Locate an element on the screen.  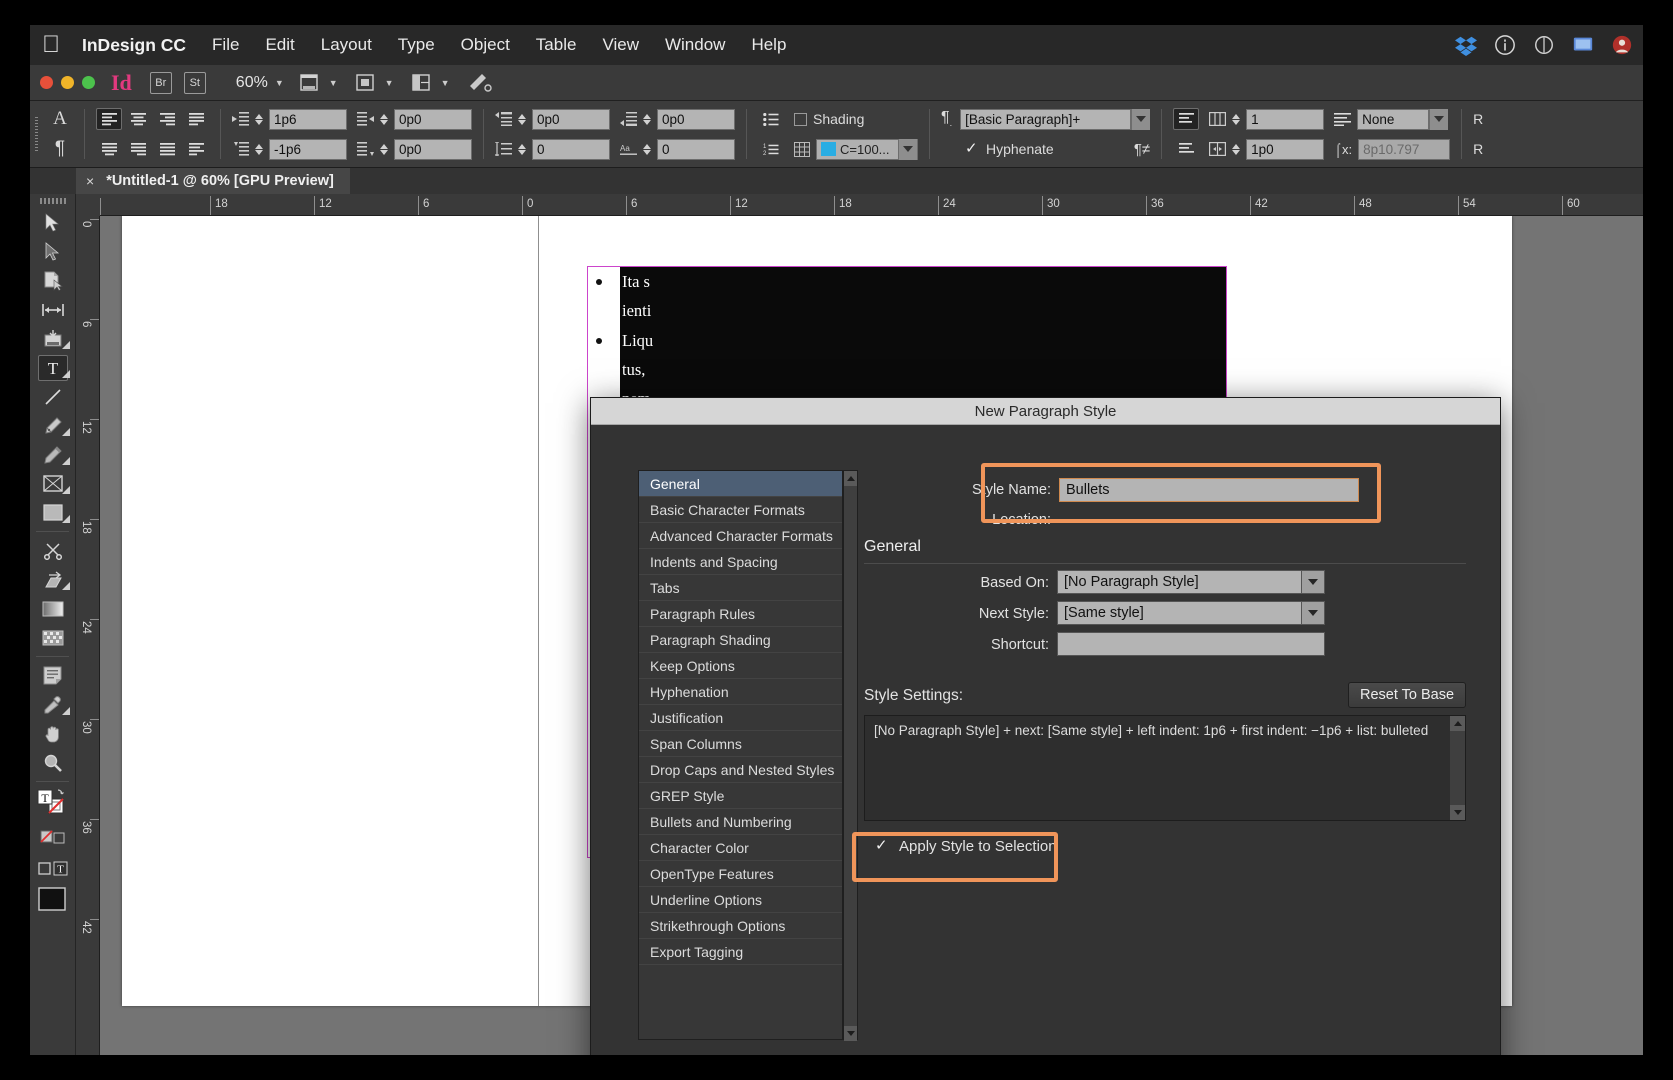
menu-item-layout: Layout is located at coordinates (346, 45).